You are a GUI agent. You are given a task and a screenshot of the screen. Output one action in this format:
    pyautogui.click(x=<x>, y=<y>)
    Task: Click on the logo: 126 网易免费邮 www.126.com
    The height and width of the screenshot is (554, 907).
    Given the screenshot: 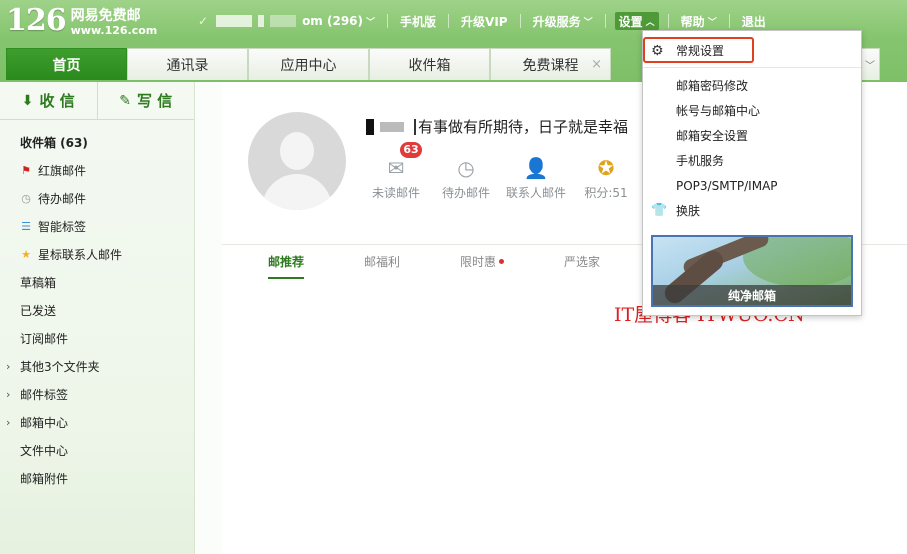 What is the action you would take?
    pyautogui.click(x=81, y=21)
    